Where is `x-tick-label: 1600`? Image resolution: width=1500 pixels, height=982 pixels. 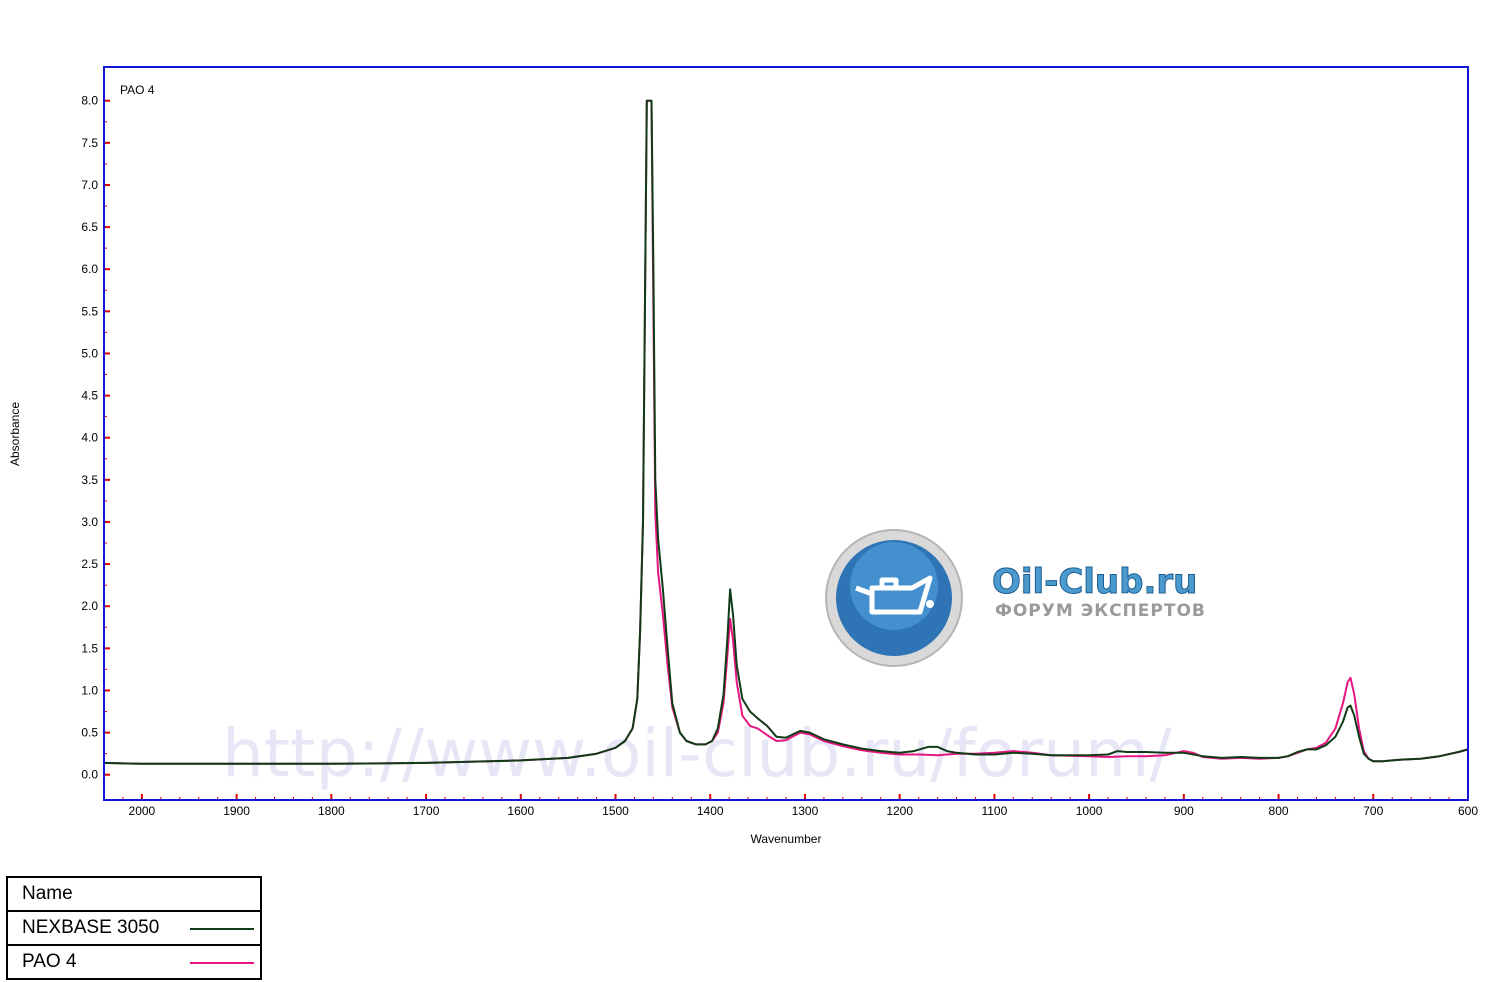 x-tick-label: 1600 is located at coordinates (520, 811).